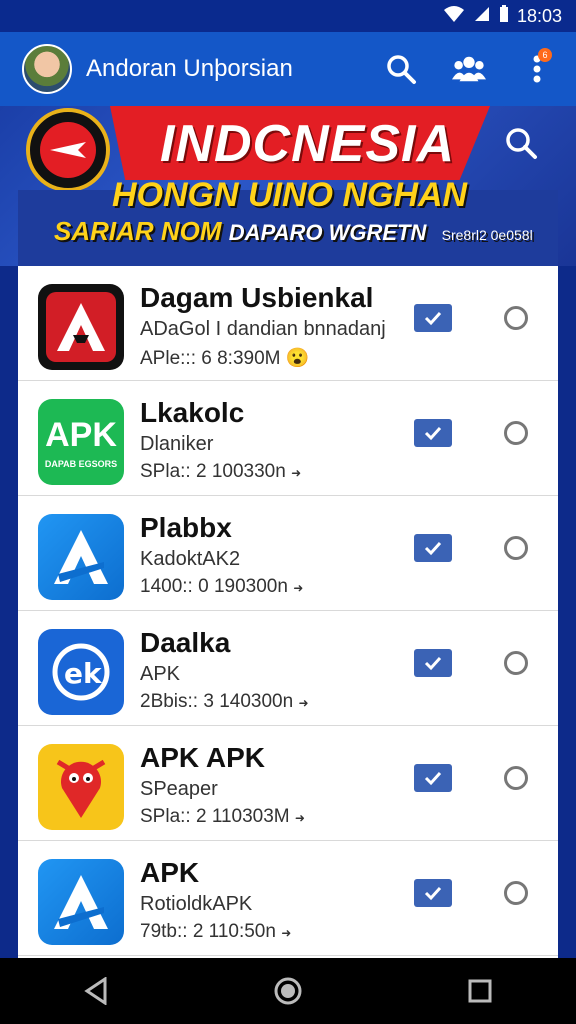 The image size is (576, 1024). What do you see at coordinates (81, 787) in the screenshot?
I see `map-pin-icon` at bounding box center [81, 787].